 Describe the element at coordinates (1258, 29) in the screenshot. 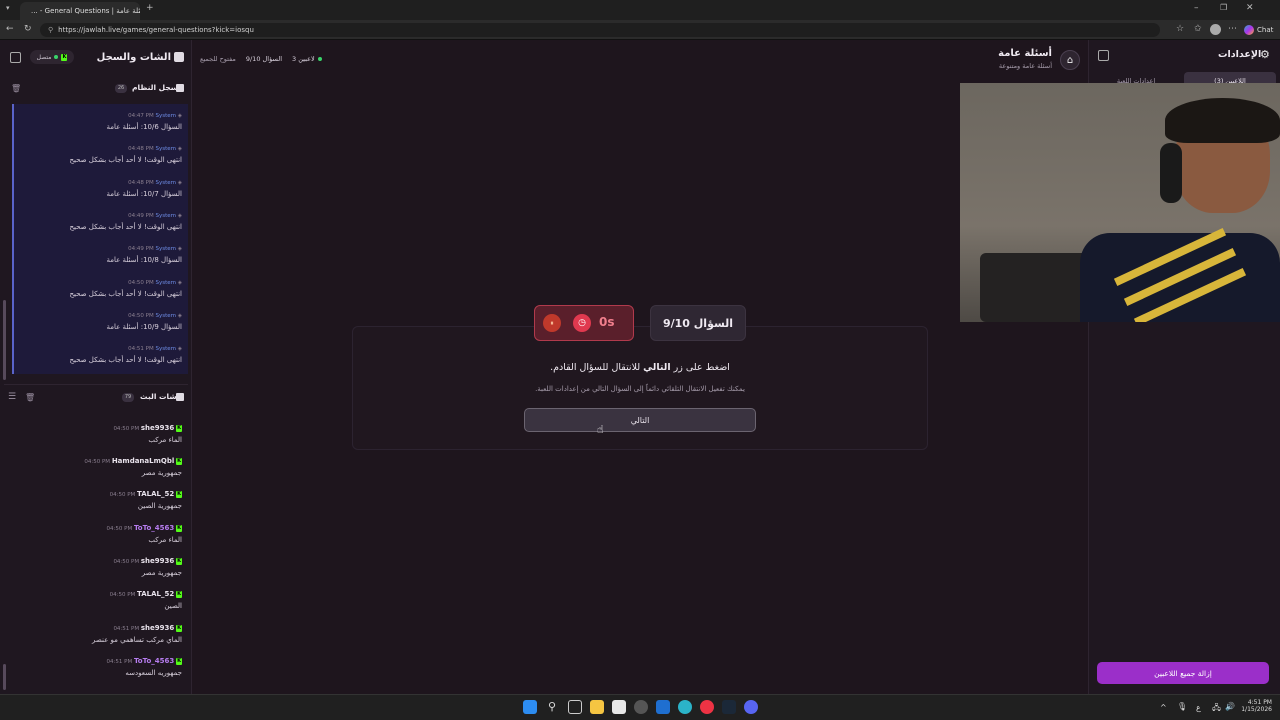

I see `copilot-chat-button: Chat` at that location.